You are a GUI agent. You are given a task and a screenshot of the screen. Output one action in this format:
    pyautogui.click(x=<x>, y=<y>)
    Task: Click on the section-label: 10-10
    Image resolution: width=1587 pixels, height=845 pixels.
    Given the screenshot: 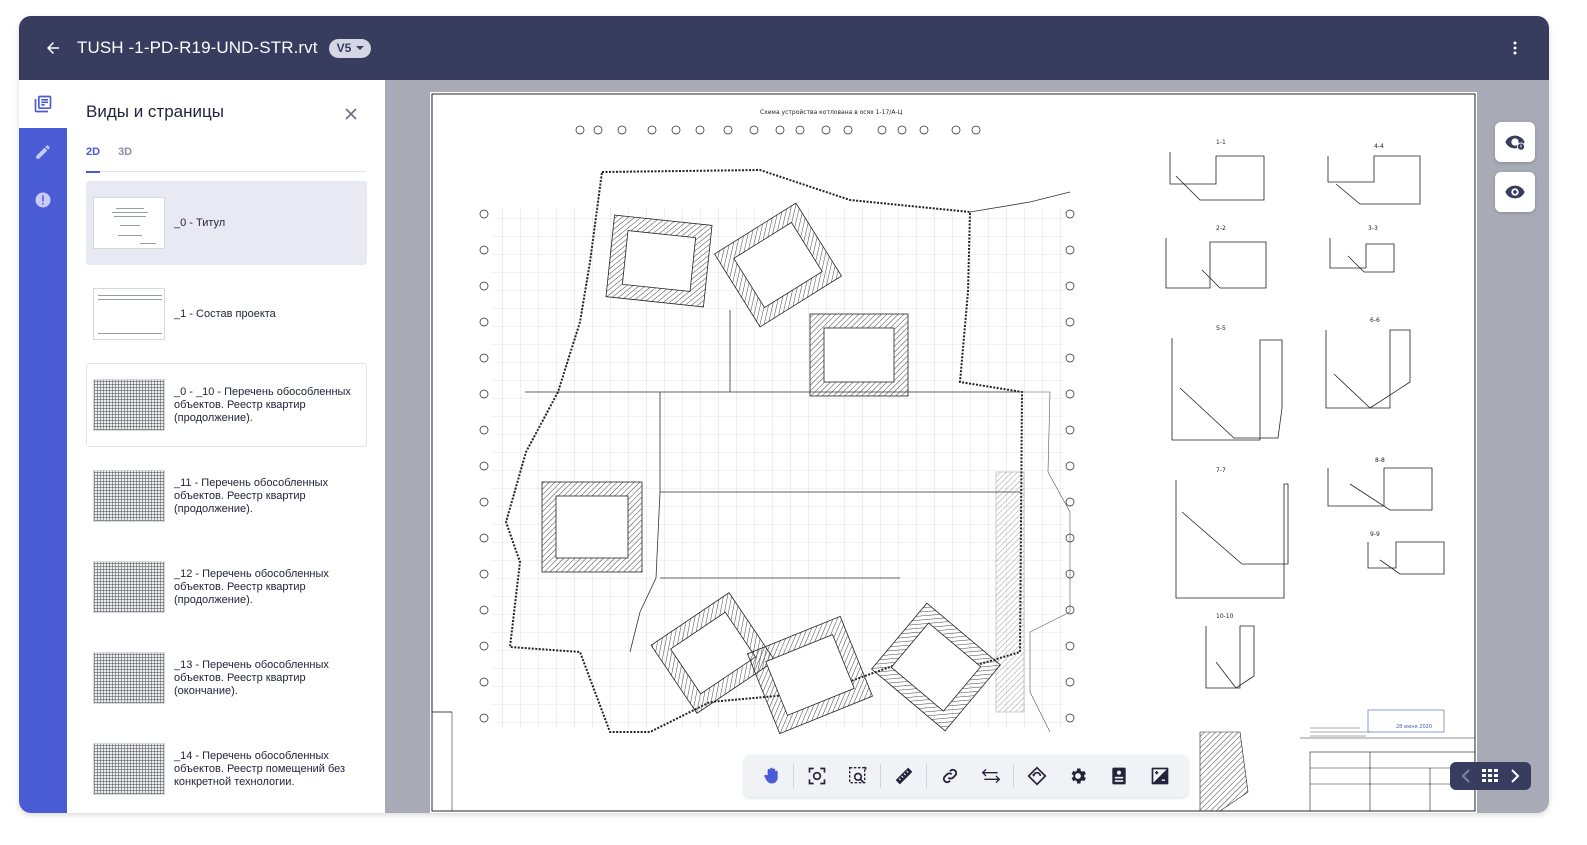 What is the action you would take?
    pyautogui.click(x=1225, y=616)
    